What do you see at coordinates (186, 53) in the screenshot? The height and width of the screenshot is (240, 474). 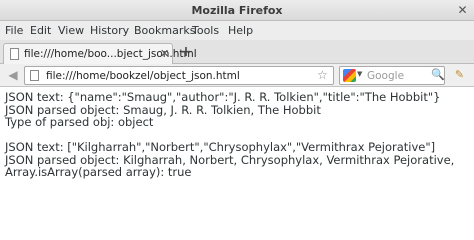 I see `new-tab-button: +` at bounding box center [186, 53].